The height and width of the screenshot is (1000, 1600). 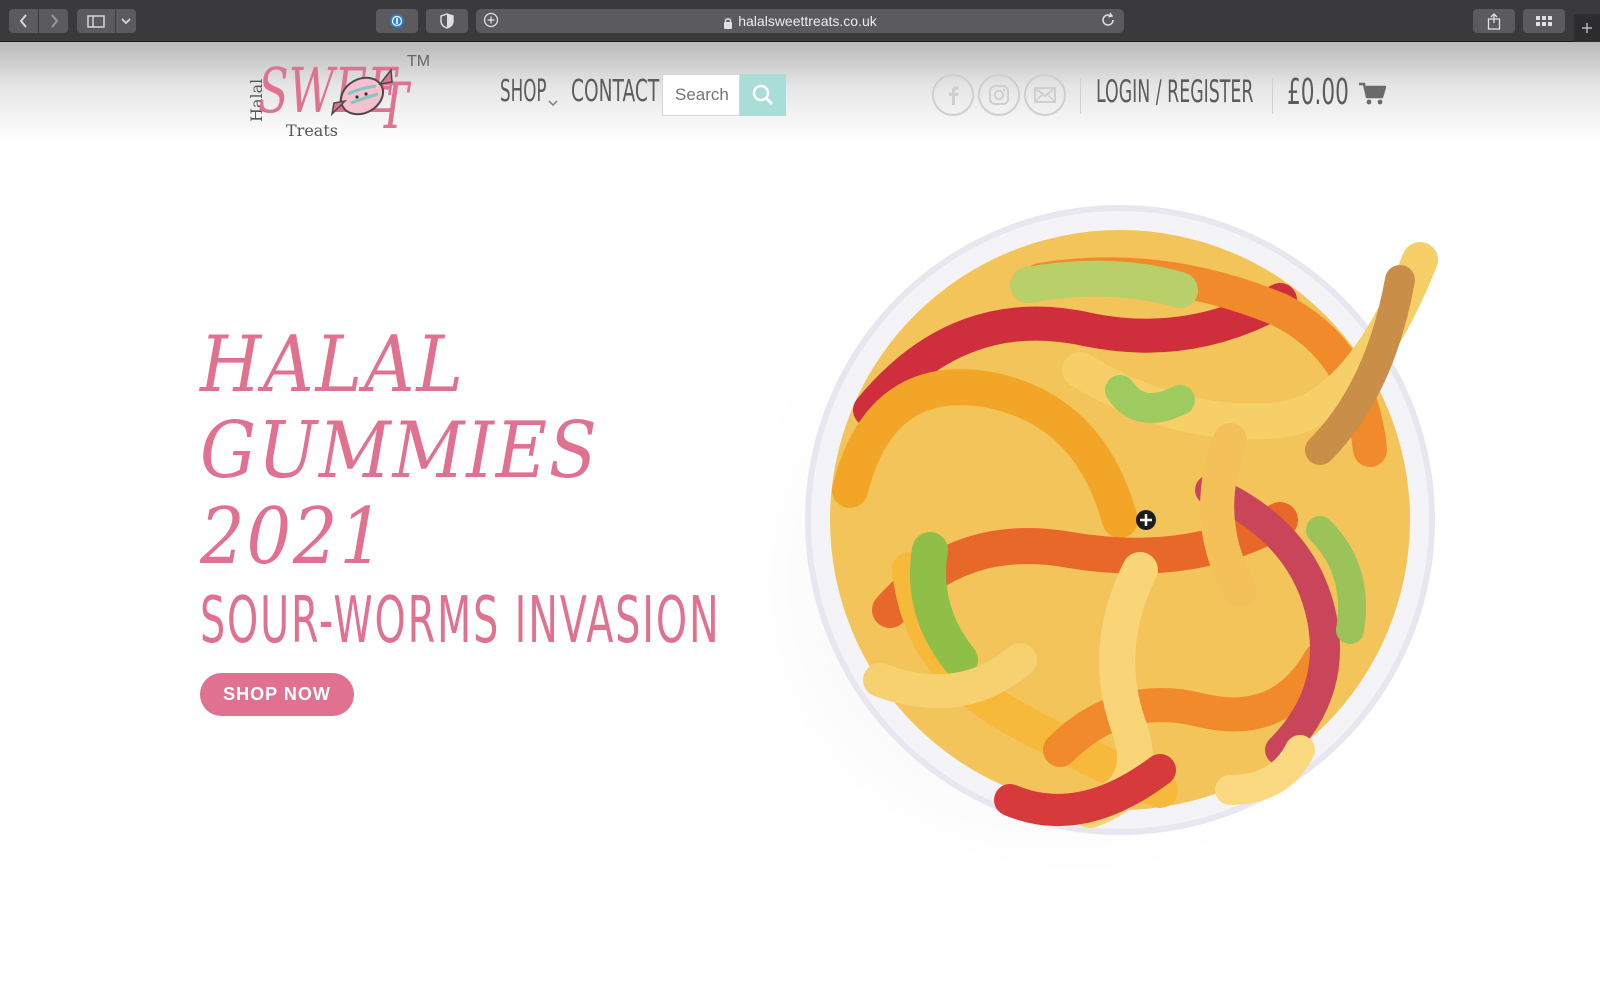 I want to click on instagram-icon, so click(x=999, y=95).